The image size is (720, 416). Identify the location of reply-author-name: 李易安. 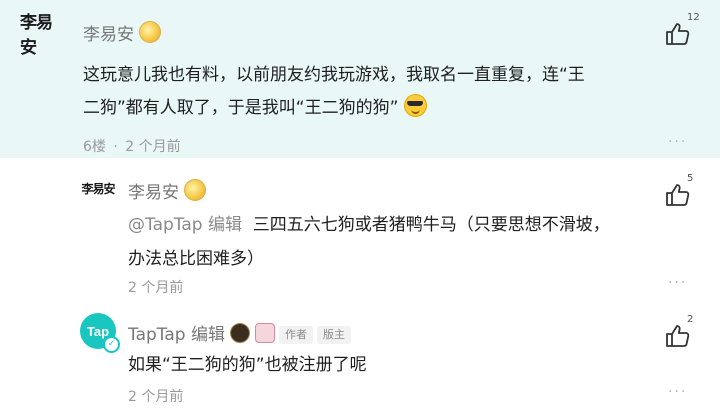
(167, 190).